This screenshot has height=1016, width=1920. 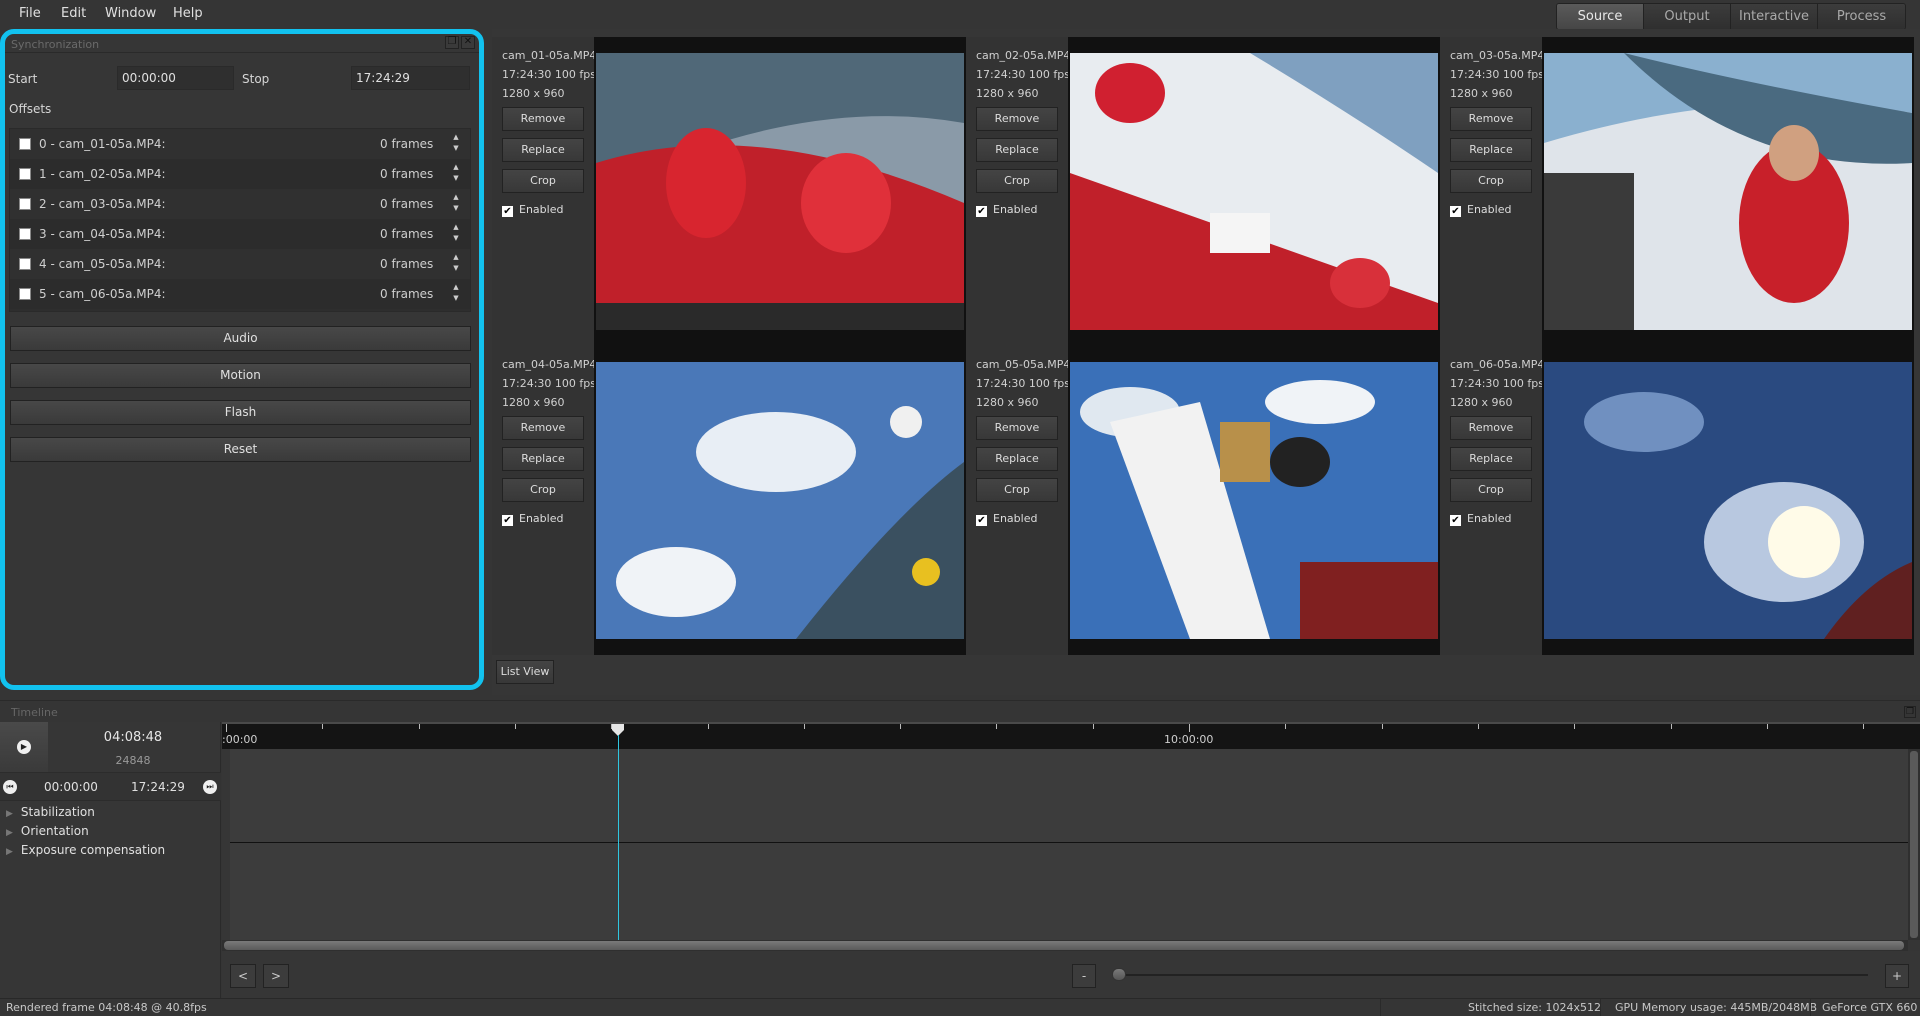 I want to click on tree-item-exposure-compensation: ▶ Exposure compensation, so click(x=85, y=850).